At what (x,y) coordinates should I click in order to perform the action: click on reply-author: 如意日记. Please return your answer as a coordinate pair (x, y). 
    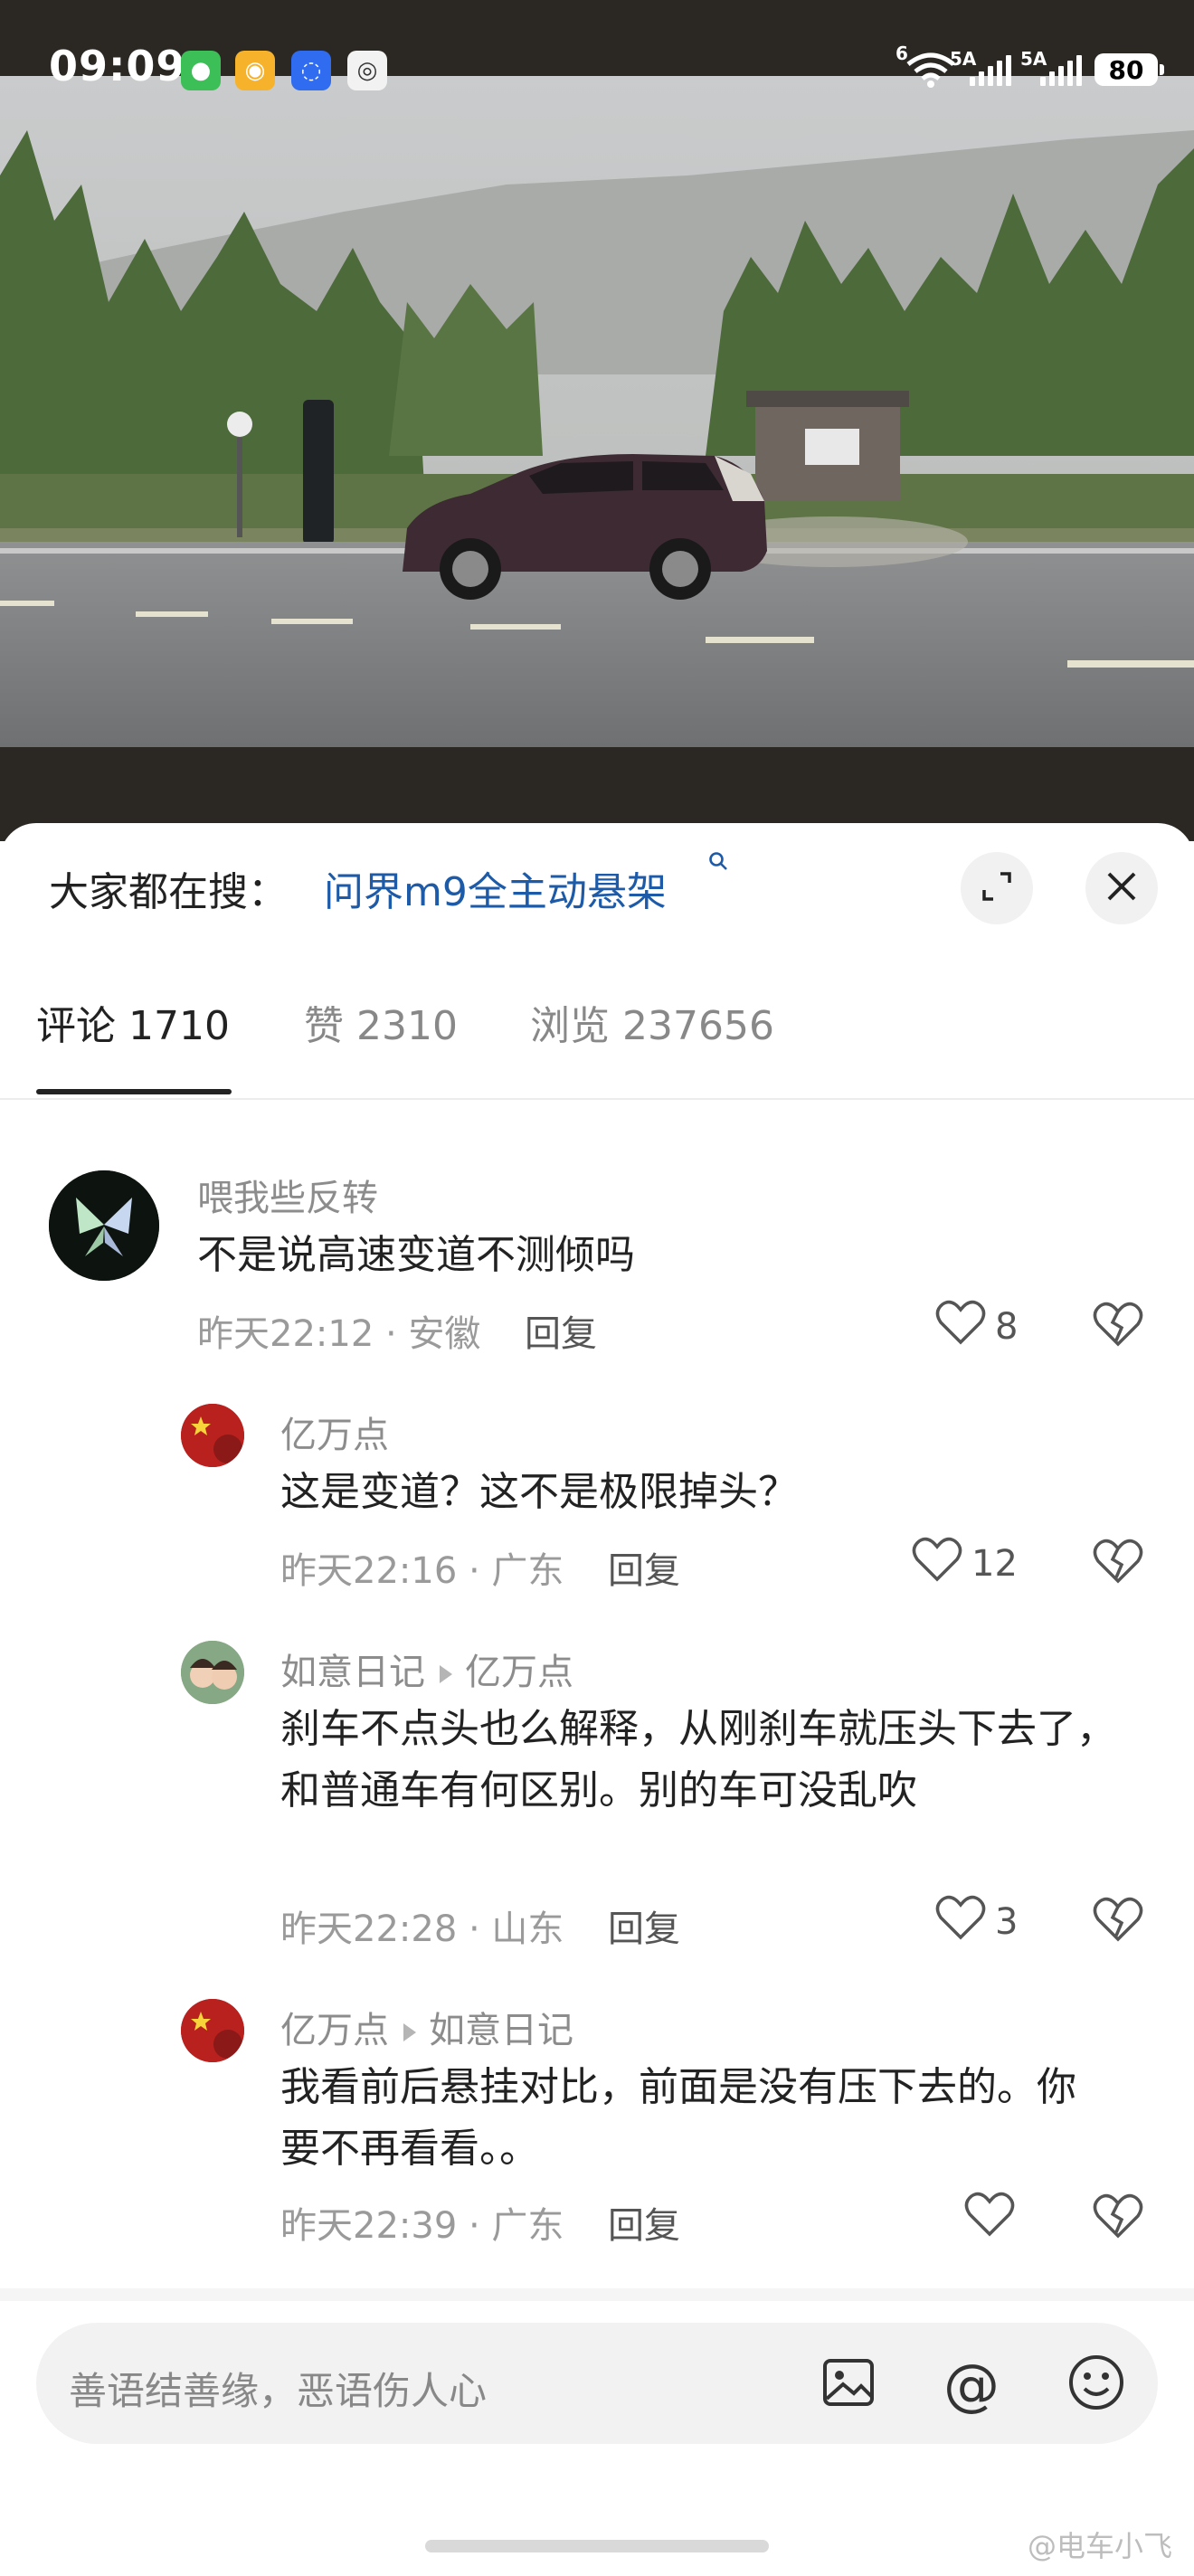
    Looking at the image, I should click on (352, 1673).